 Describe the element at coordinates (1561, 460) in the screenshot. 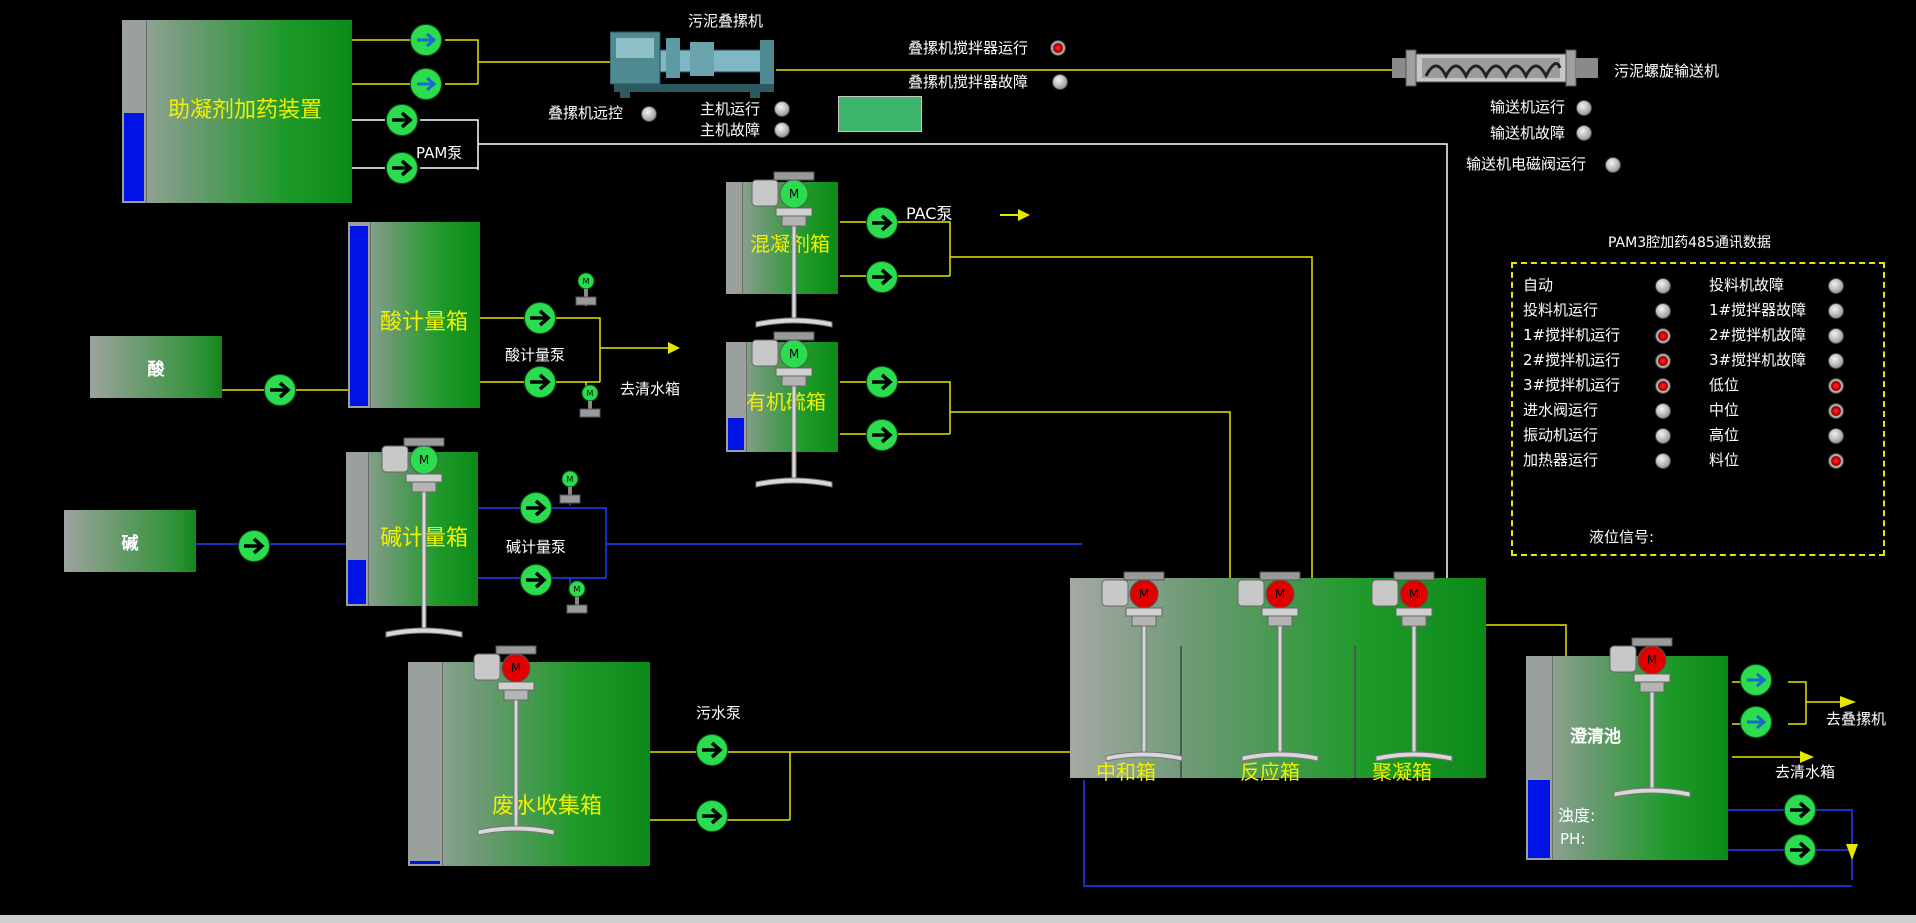

I see `left-label-8: 加热器运行` at that location.